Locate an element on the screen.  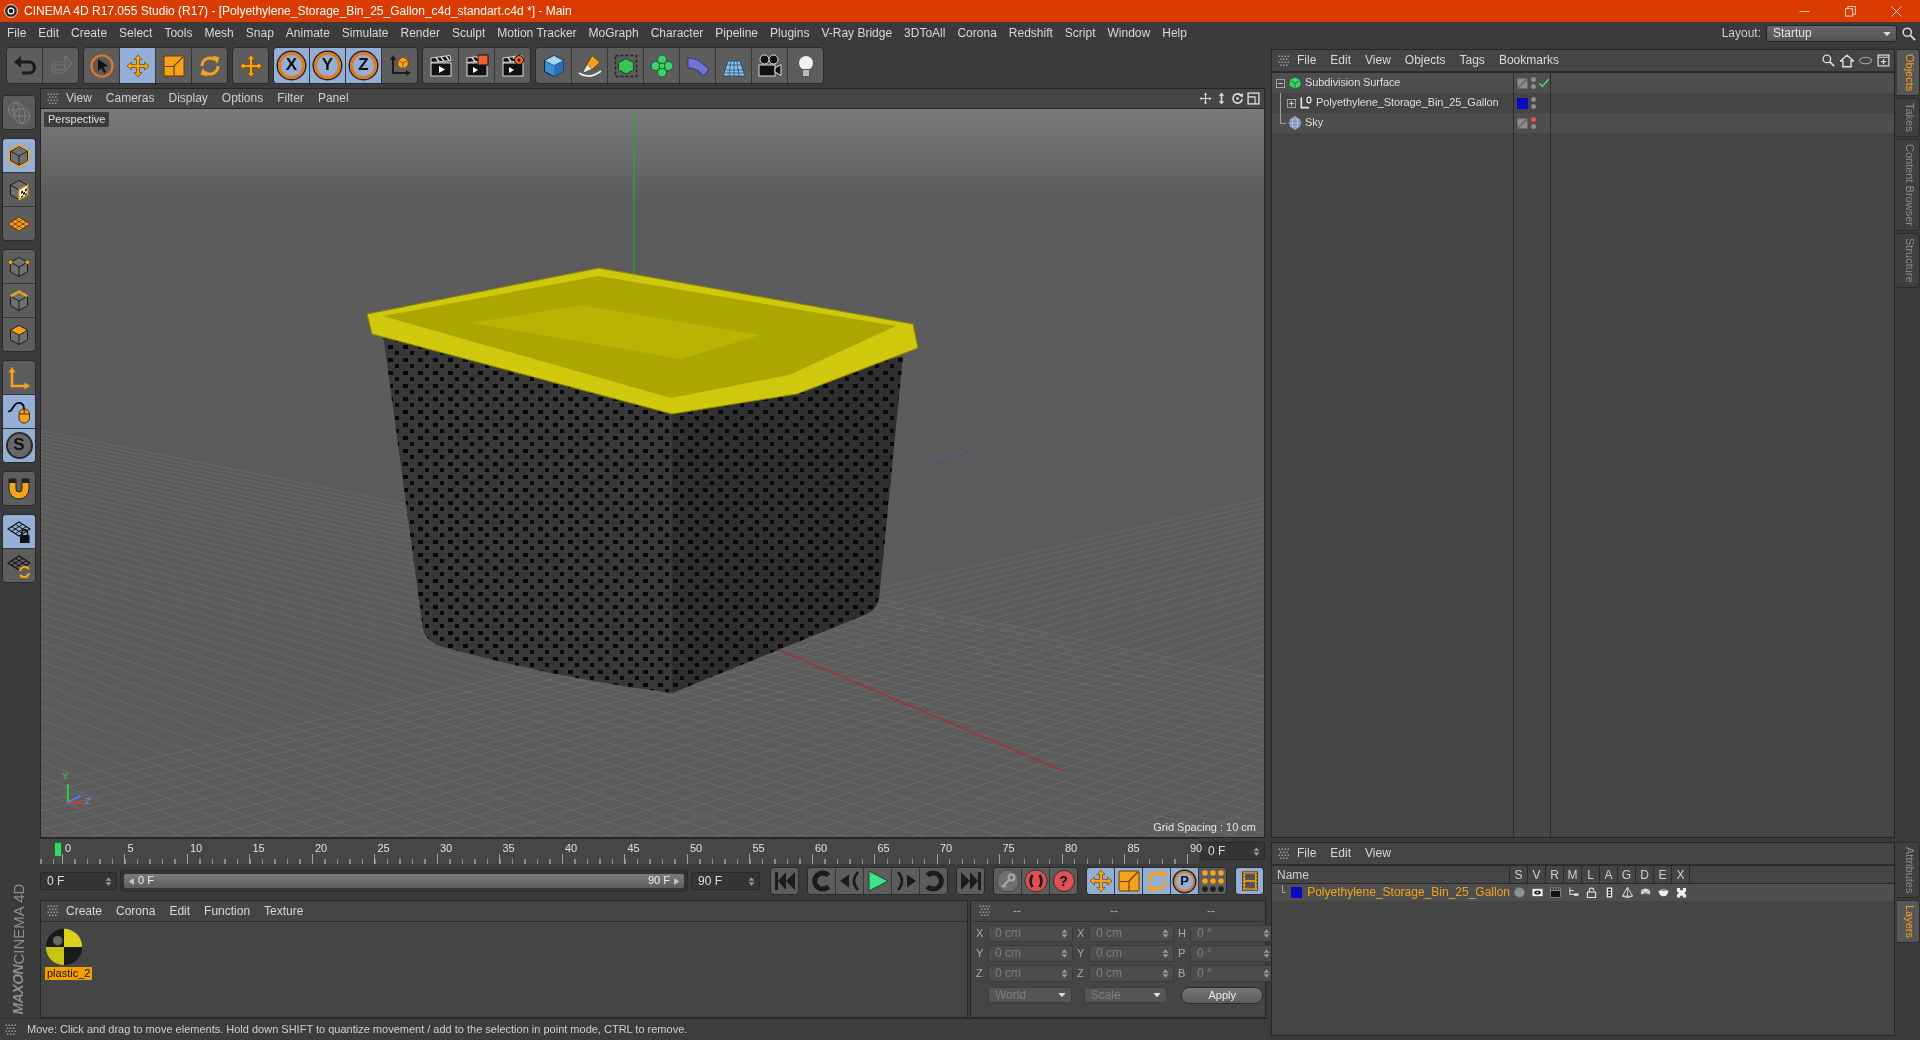
column-header: S is located at coordinates (1519, 874).